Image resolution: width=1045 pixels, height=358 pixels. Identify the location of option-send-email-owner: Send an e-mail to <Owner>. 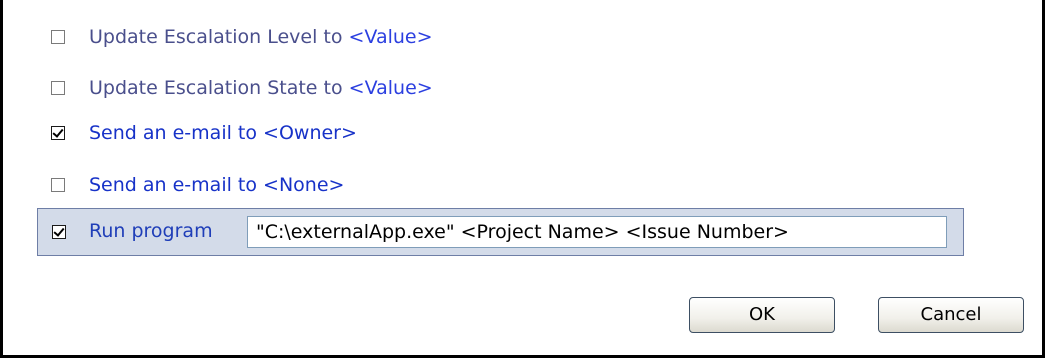
(204, 133).